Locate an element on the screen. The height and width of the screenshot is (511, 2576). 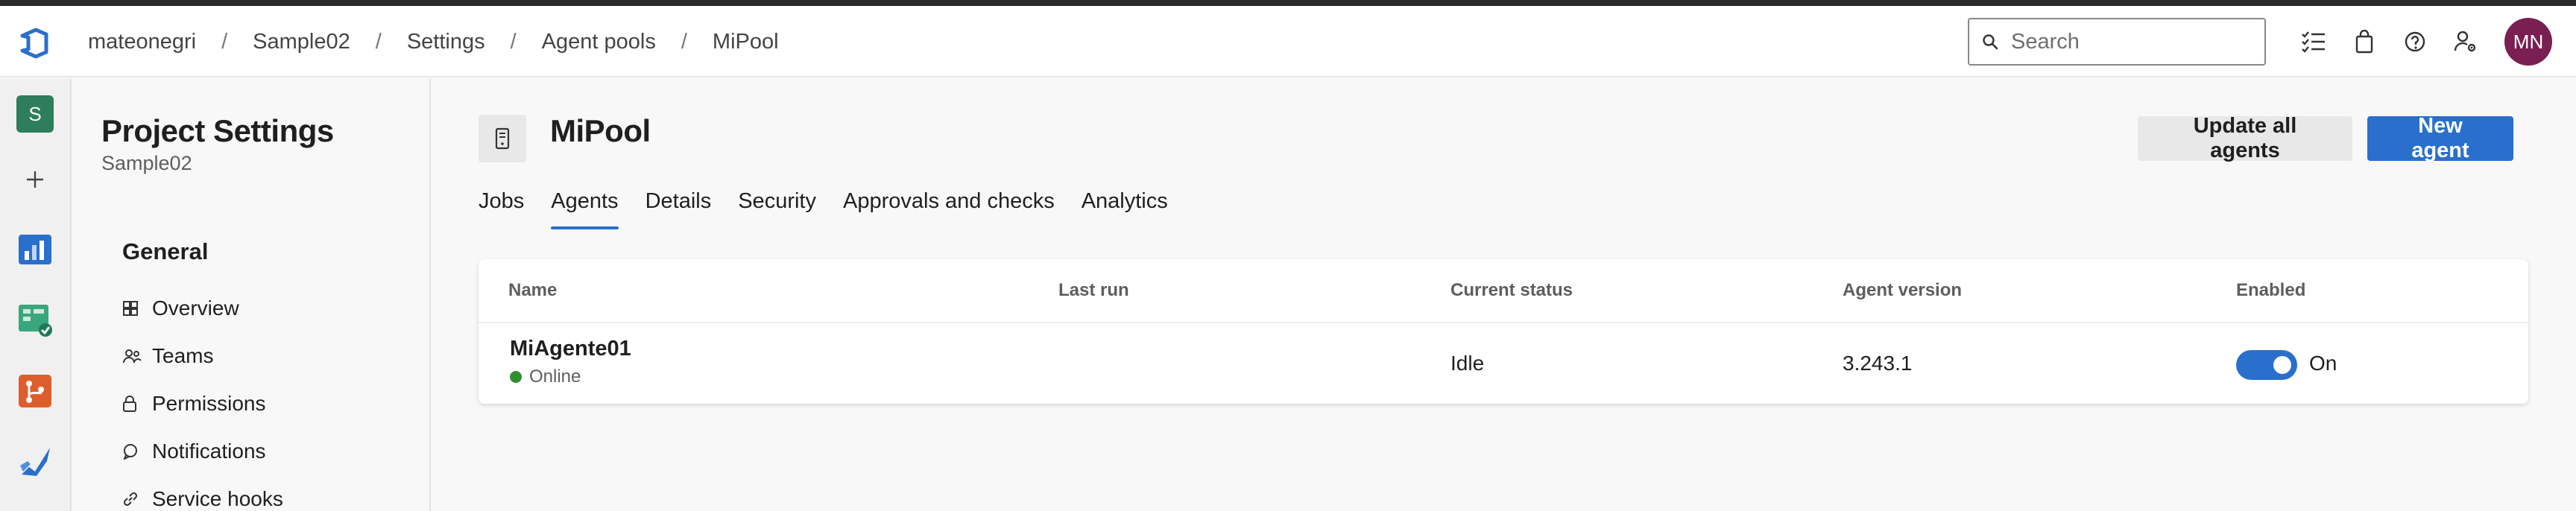
tab-jobs: Jobs is located at coordinates (501, 207).